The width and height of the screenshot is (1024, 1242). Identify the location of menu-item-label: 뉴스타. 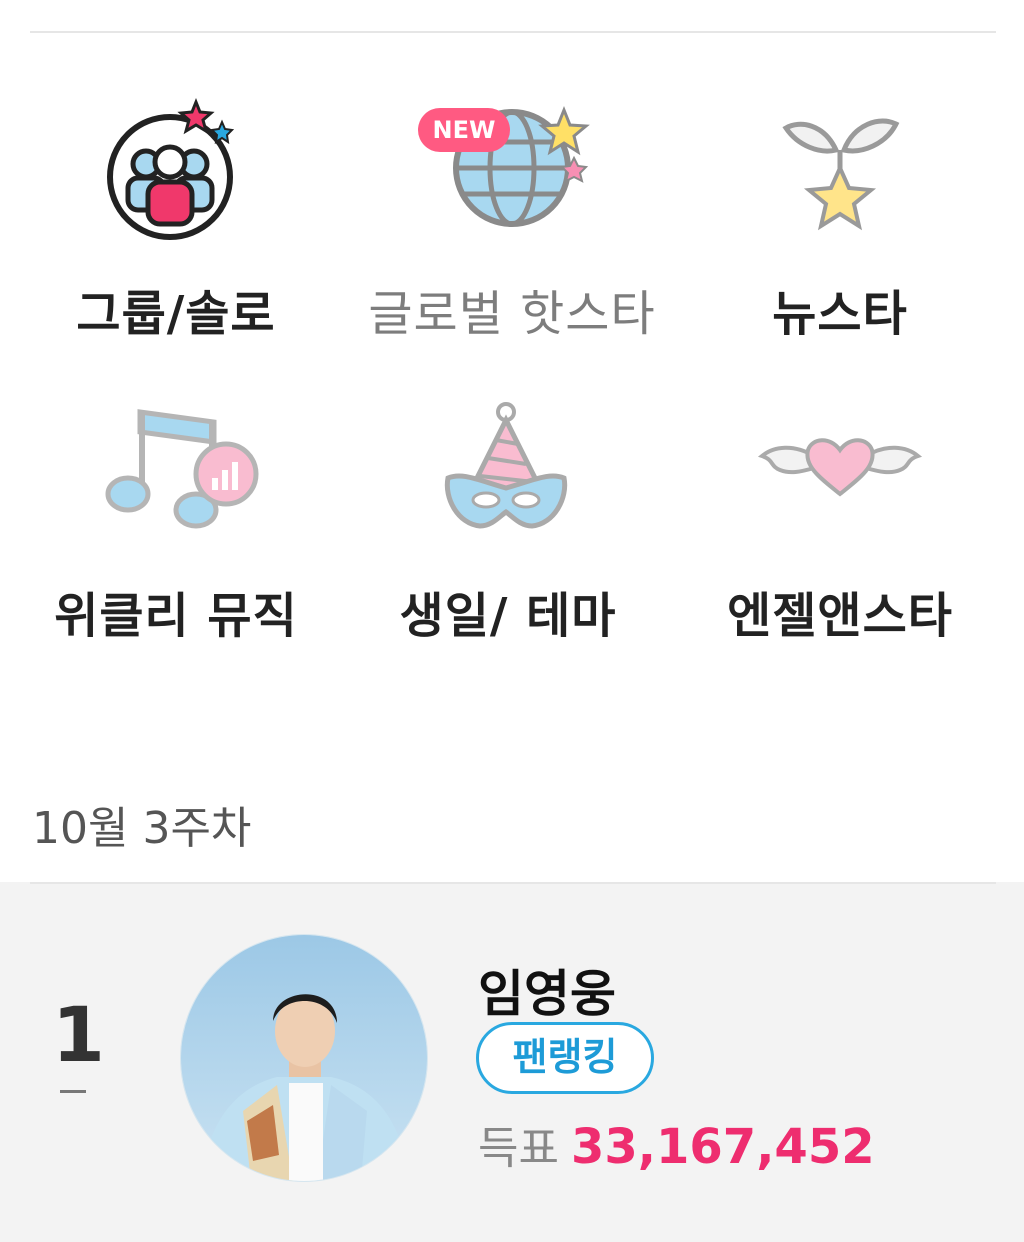
(840, 314).